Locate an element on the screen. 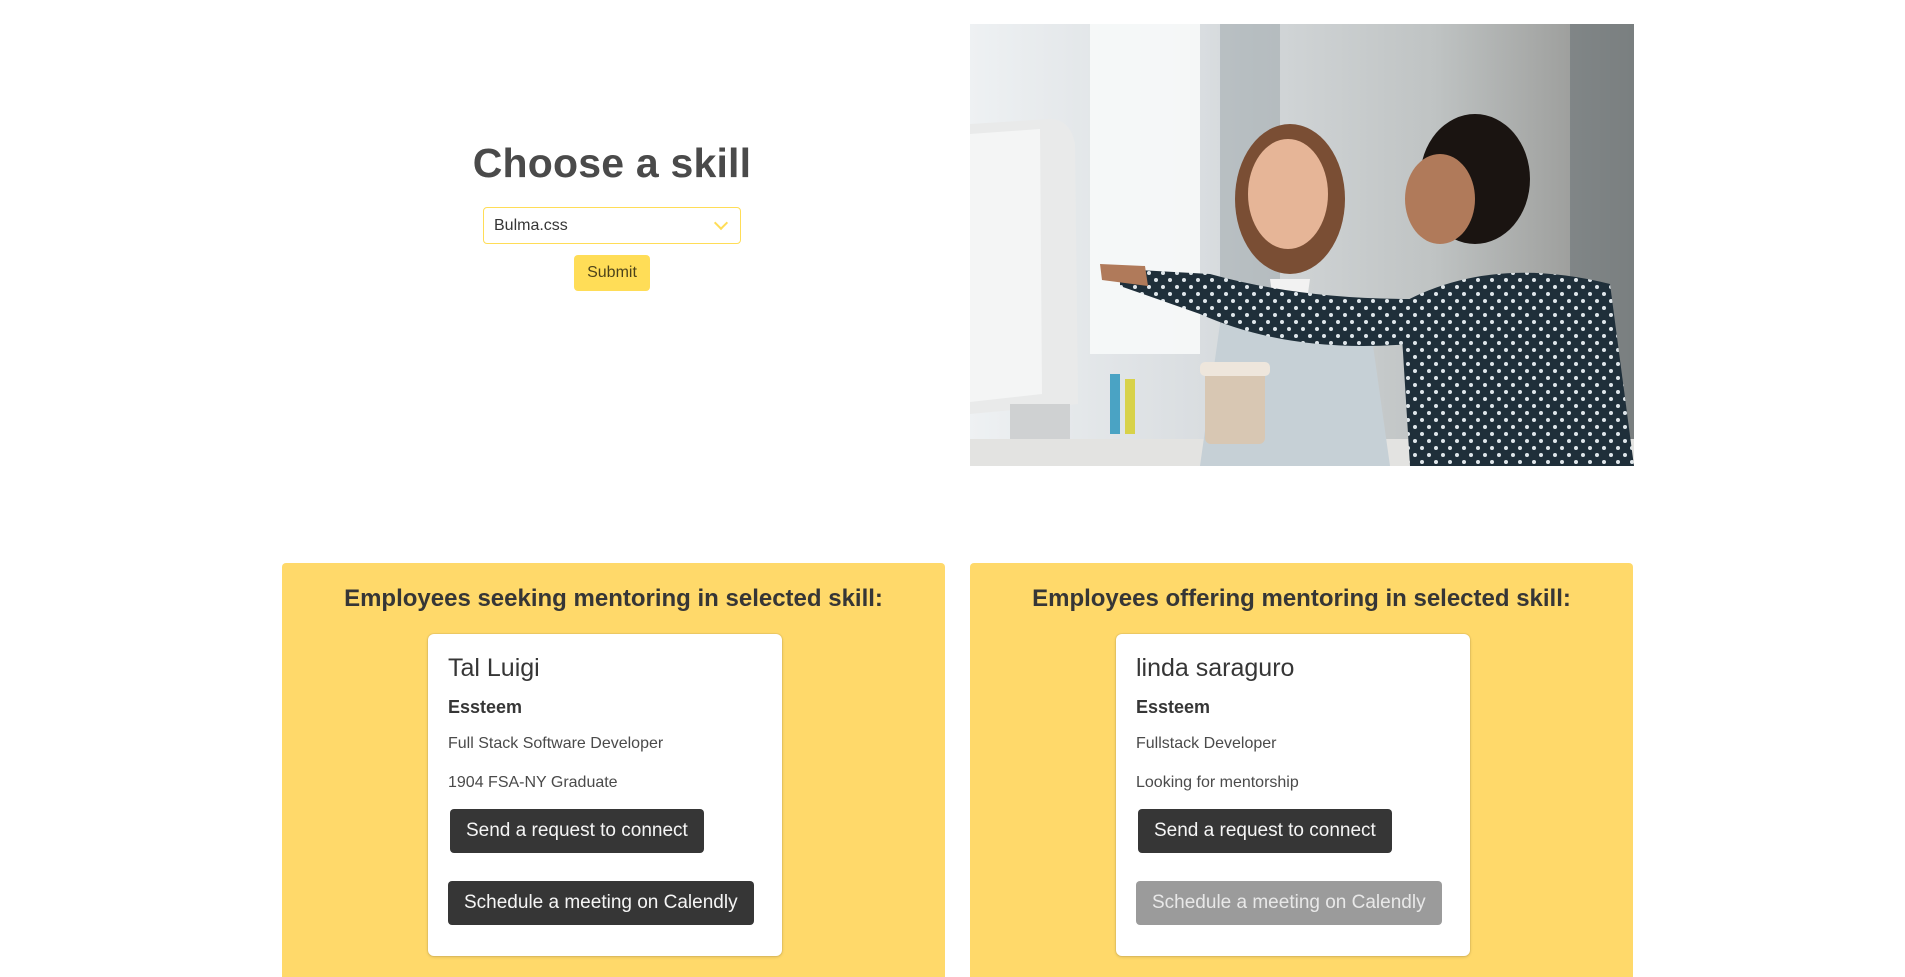  employee-role: Fullstack Developer is located at coordinates (1206, 743).